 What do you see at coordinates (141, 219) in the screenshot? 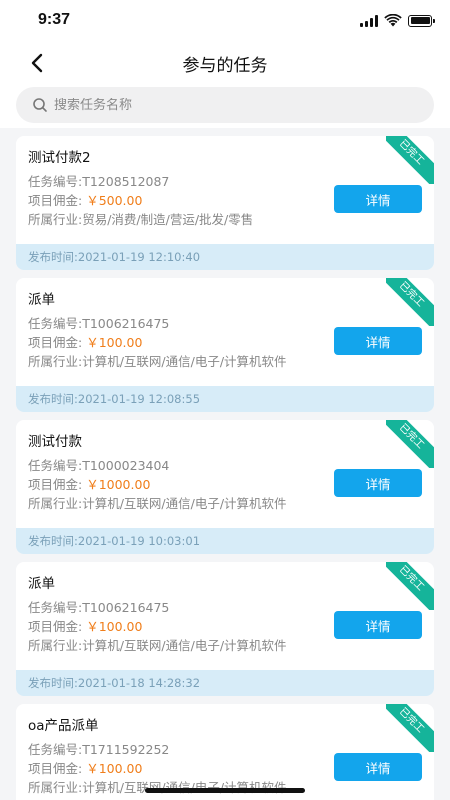
I see `task-industry: 所属行业:贸易/消费/制造/营运/批发/零售` at bounding box center [141, 219].